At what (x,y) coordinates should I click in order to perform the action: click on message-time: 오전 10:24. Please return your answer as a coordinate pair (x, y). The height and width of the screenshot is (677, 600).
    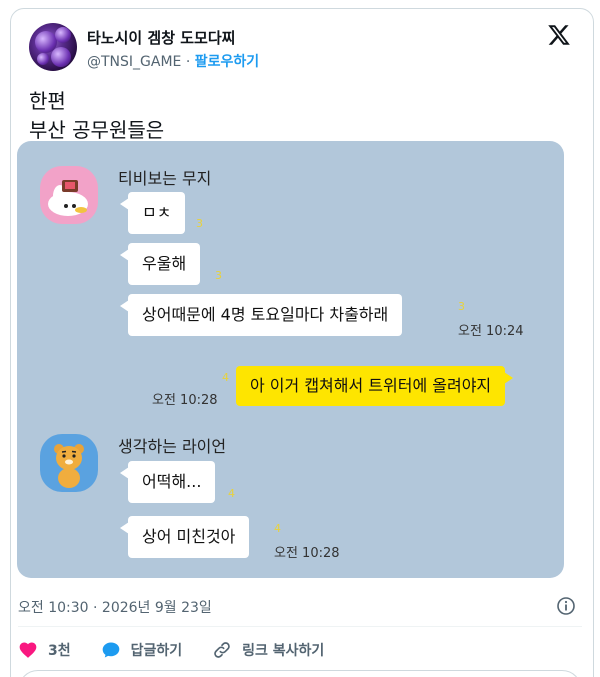
    Looking at the image, I should click on (491, 331).